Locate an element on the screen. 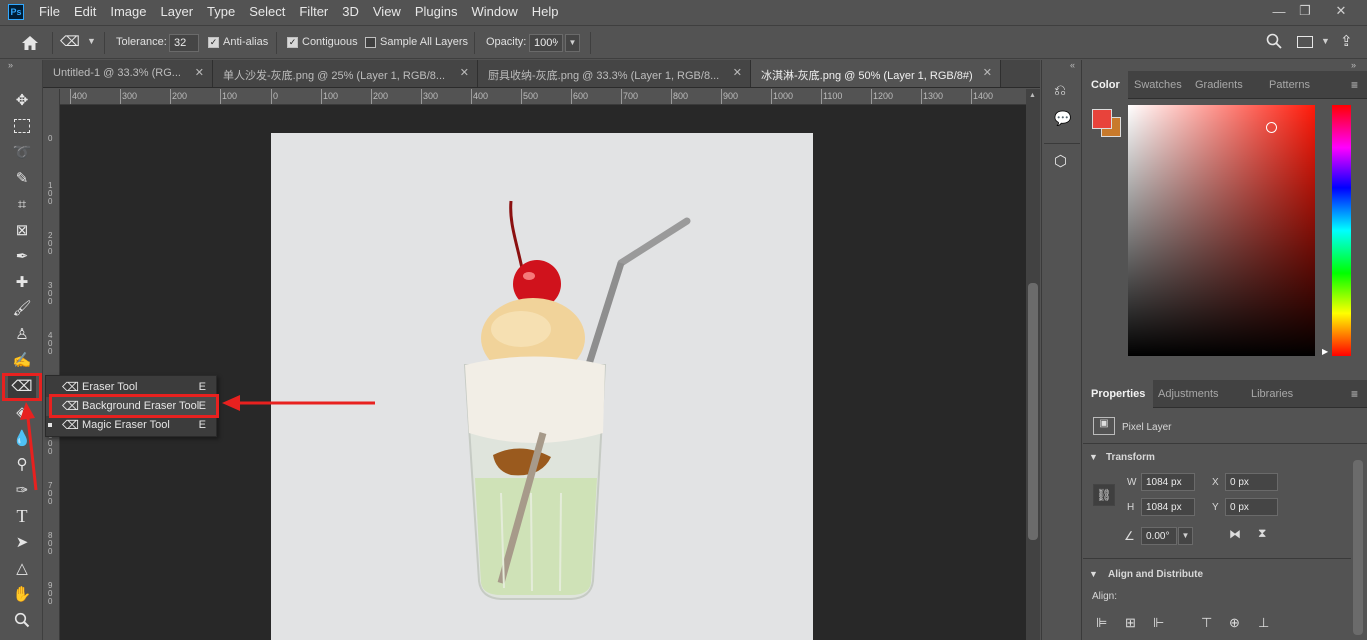 Image resolution: width=1367 pixels, height=640 pixels. y-label: Y is located at coordinates (1215, 507).